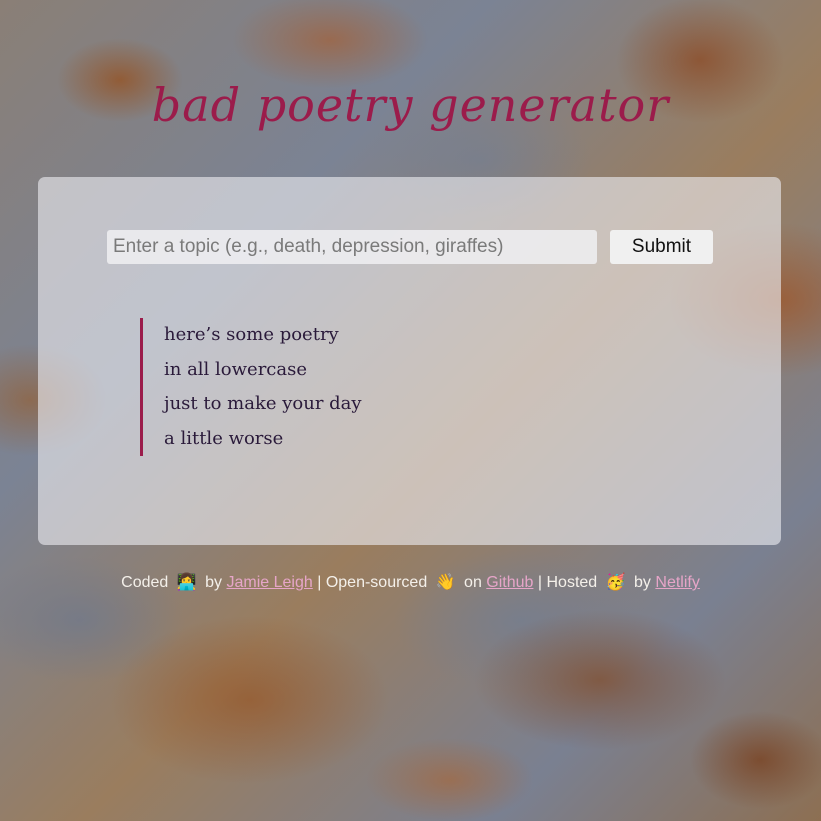 The image size is (821, 821). I want to click on footer-open-sourced-text: Open-sourced, so click(376, 582).